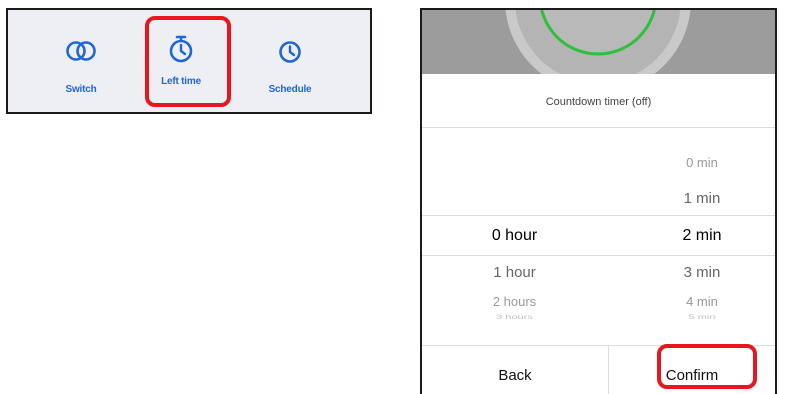 The height and width of the screenshot is (394, 785). I want to click on back-button: Back, so click(515, 374).